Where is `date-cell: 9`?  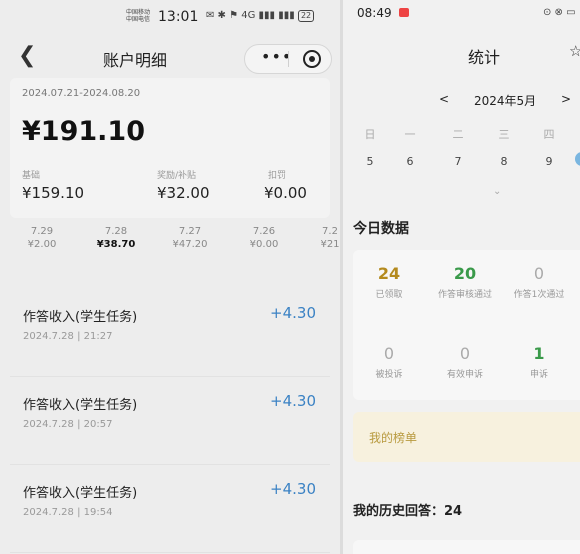
date-cell: 9 is located at coordinates (549, 161).